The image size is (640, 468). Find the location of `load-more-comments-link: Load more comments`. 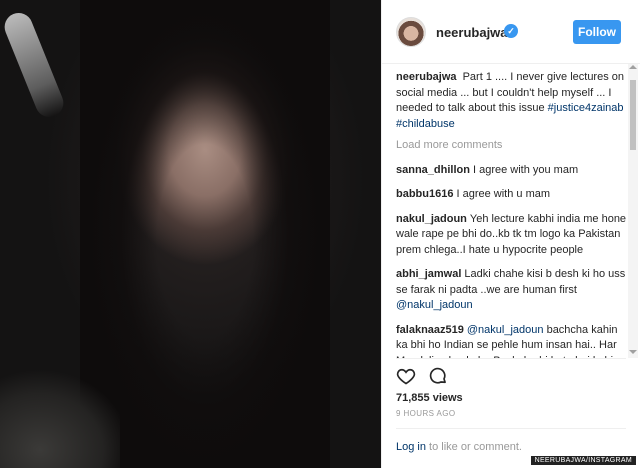

load-more-comments-link: Load more comments is located at coordinates (512, 146).